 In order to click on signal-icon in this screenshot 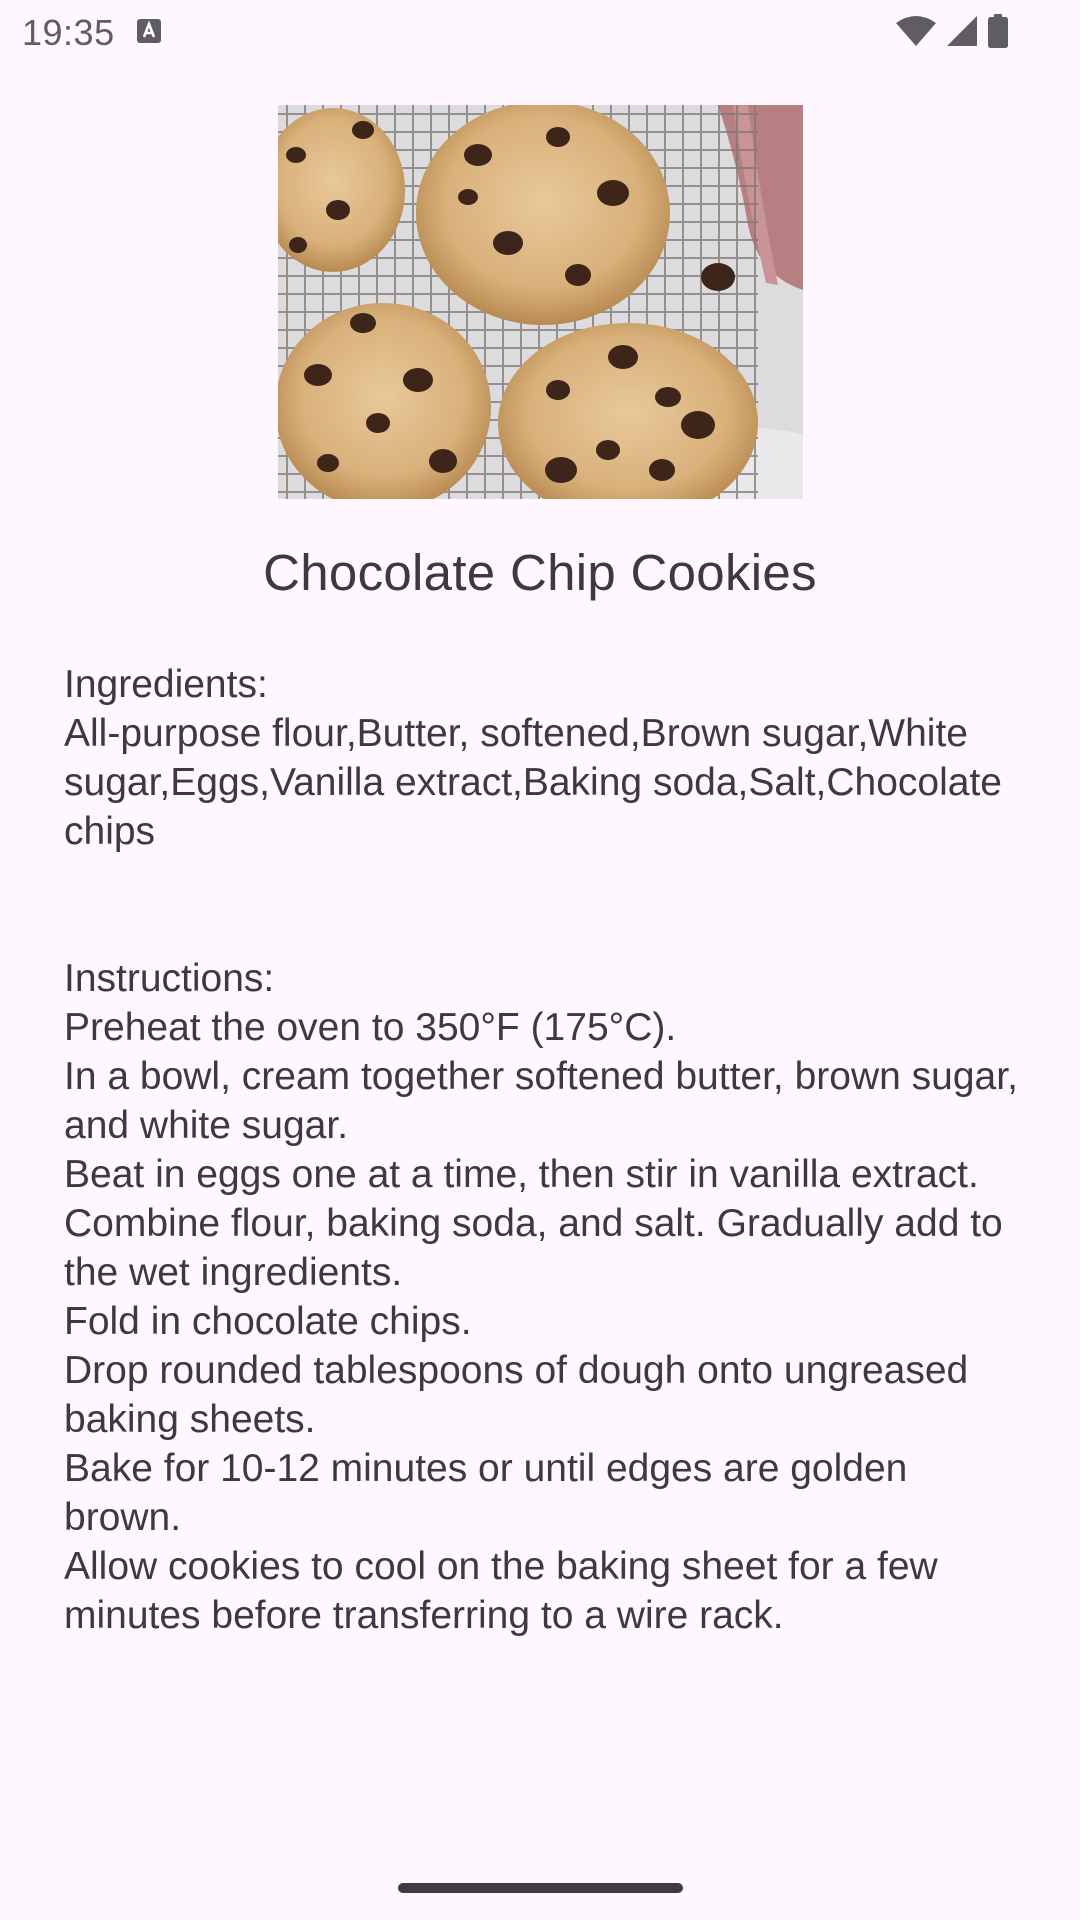, I will do `click(962, 31)`.